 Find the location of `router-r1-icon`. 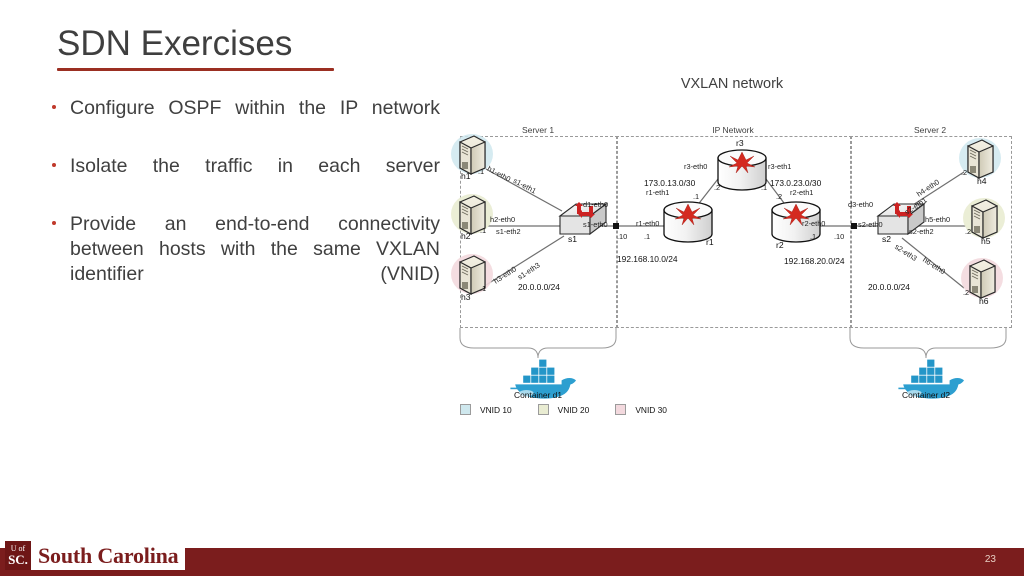

router-r1-icon is located at coordinates (688, 222).